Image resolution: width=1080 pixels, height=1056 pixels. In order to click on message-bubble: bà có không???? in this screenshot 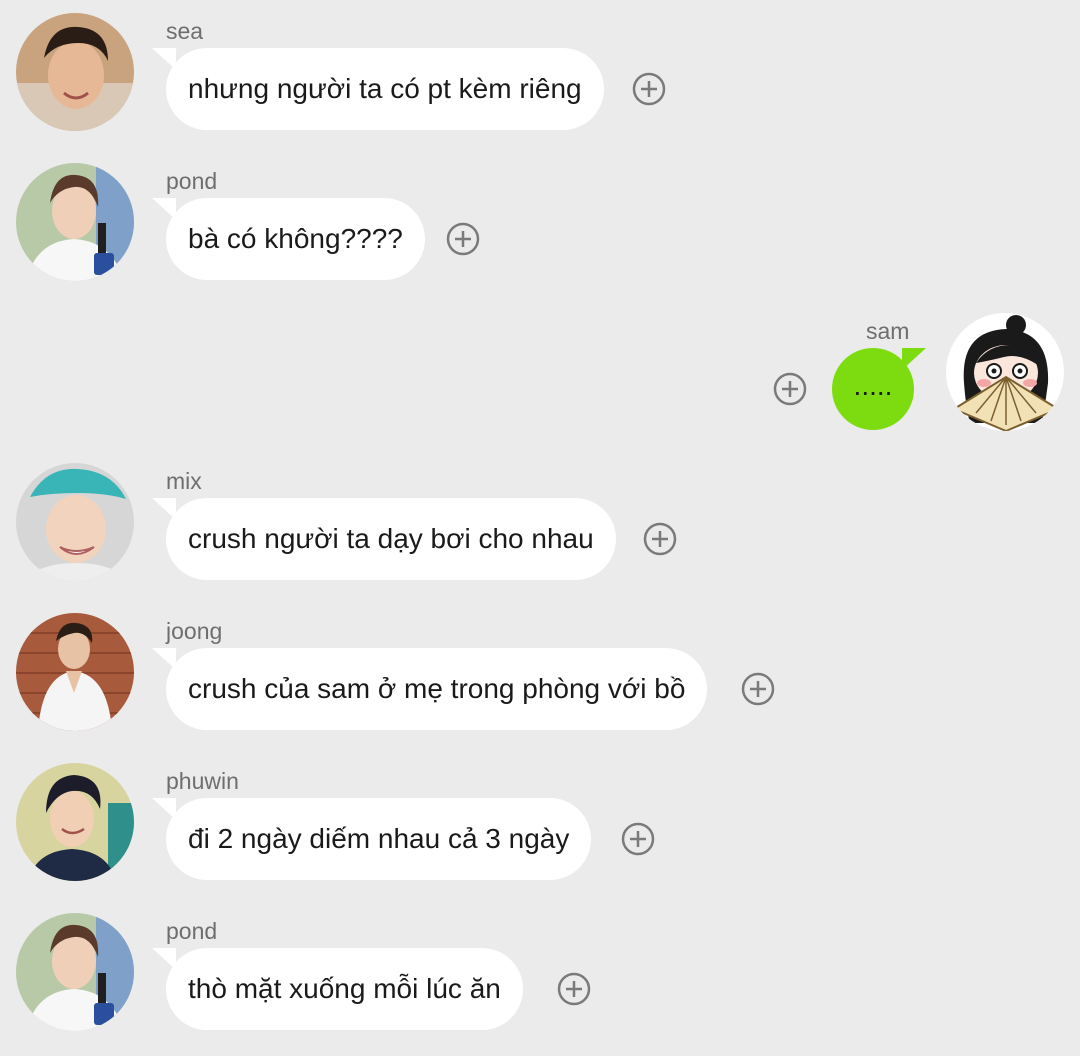, I will do `click(295, 239)`.